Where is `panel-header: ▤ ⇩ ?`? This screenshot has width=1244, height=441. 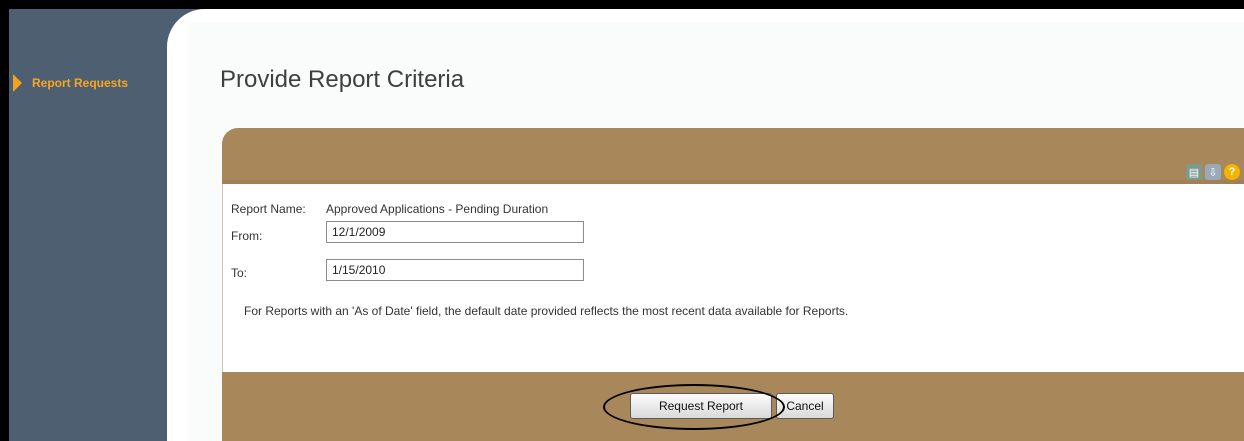 panel-header: ▤ ⇩ ? is located at coordinates (733, 156).